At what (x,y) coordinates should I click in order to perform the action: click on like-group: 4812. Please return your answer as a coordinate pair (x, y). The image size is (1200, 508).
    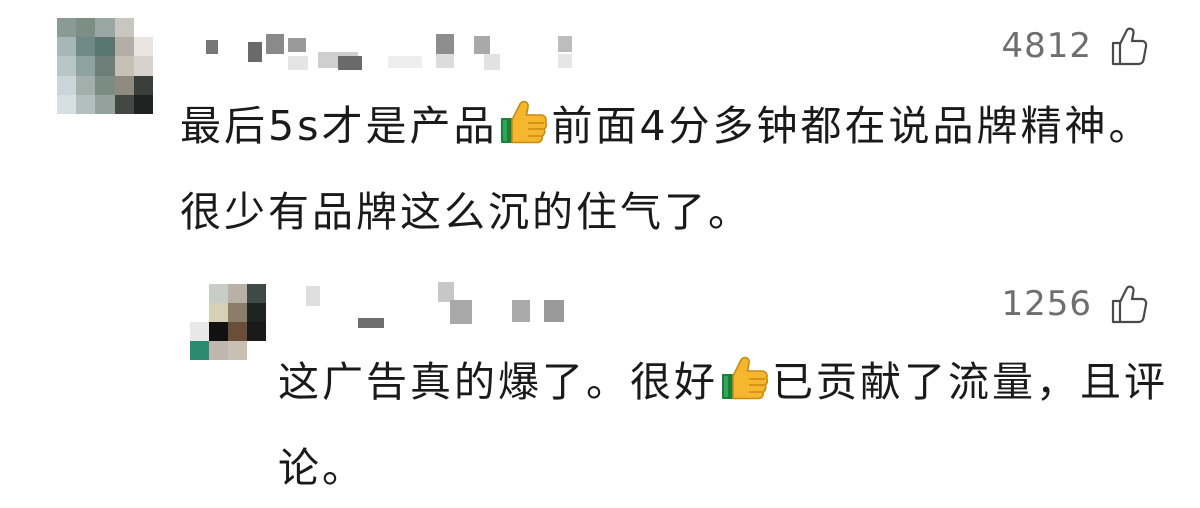
    Looking at the image, I should click on (1074, 46).